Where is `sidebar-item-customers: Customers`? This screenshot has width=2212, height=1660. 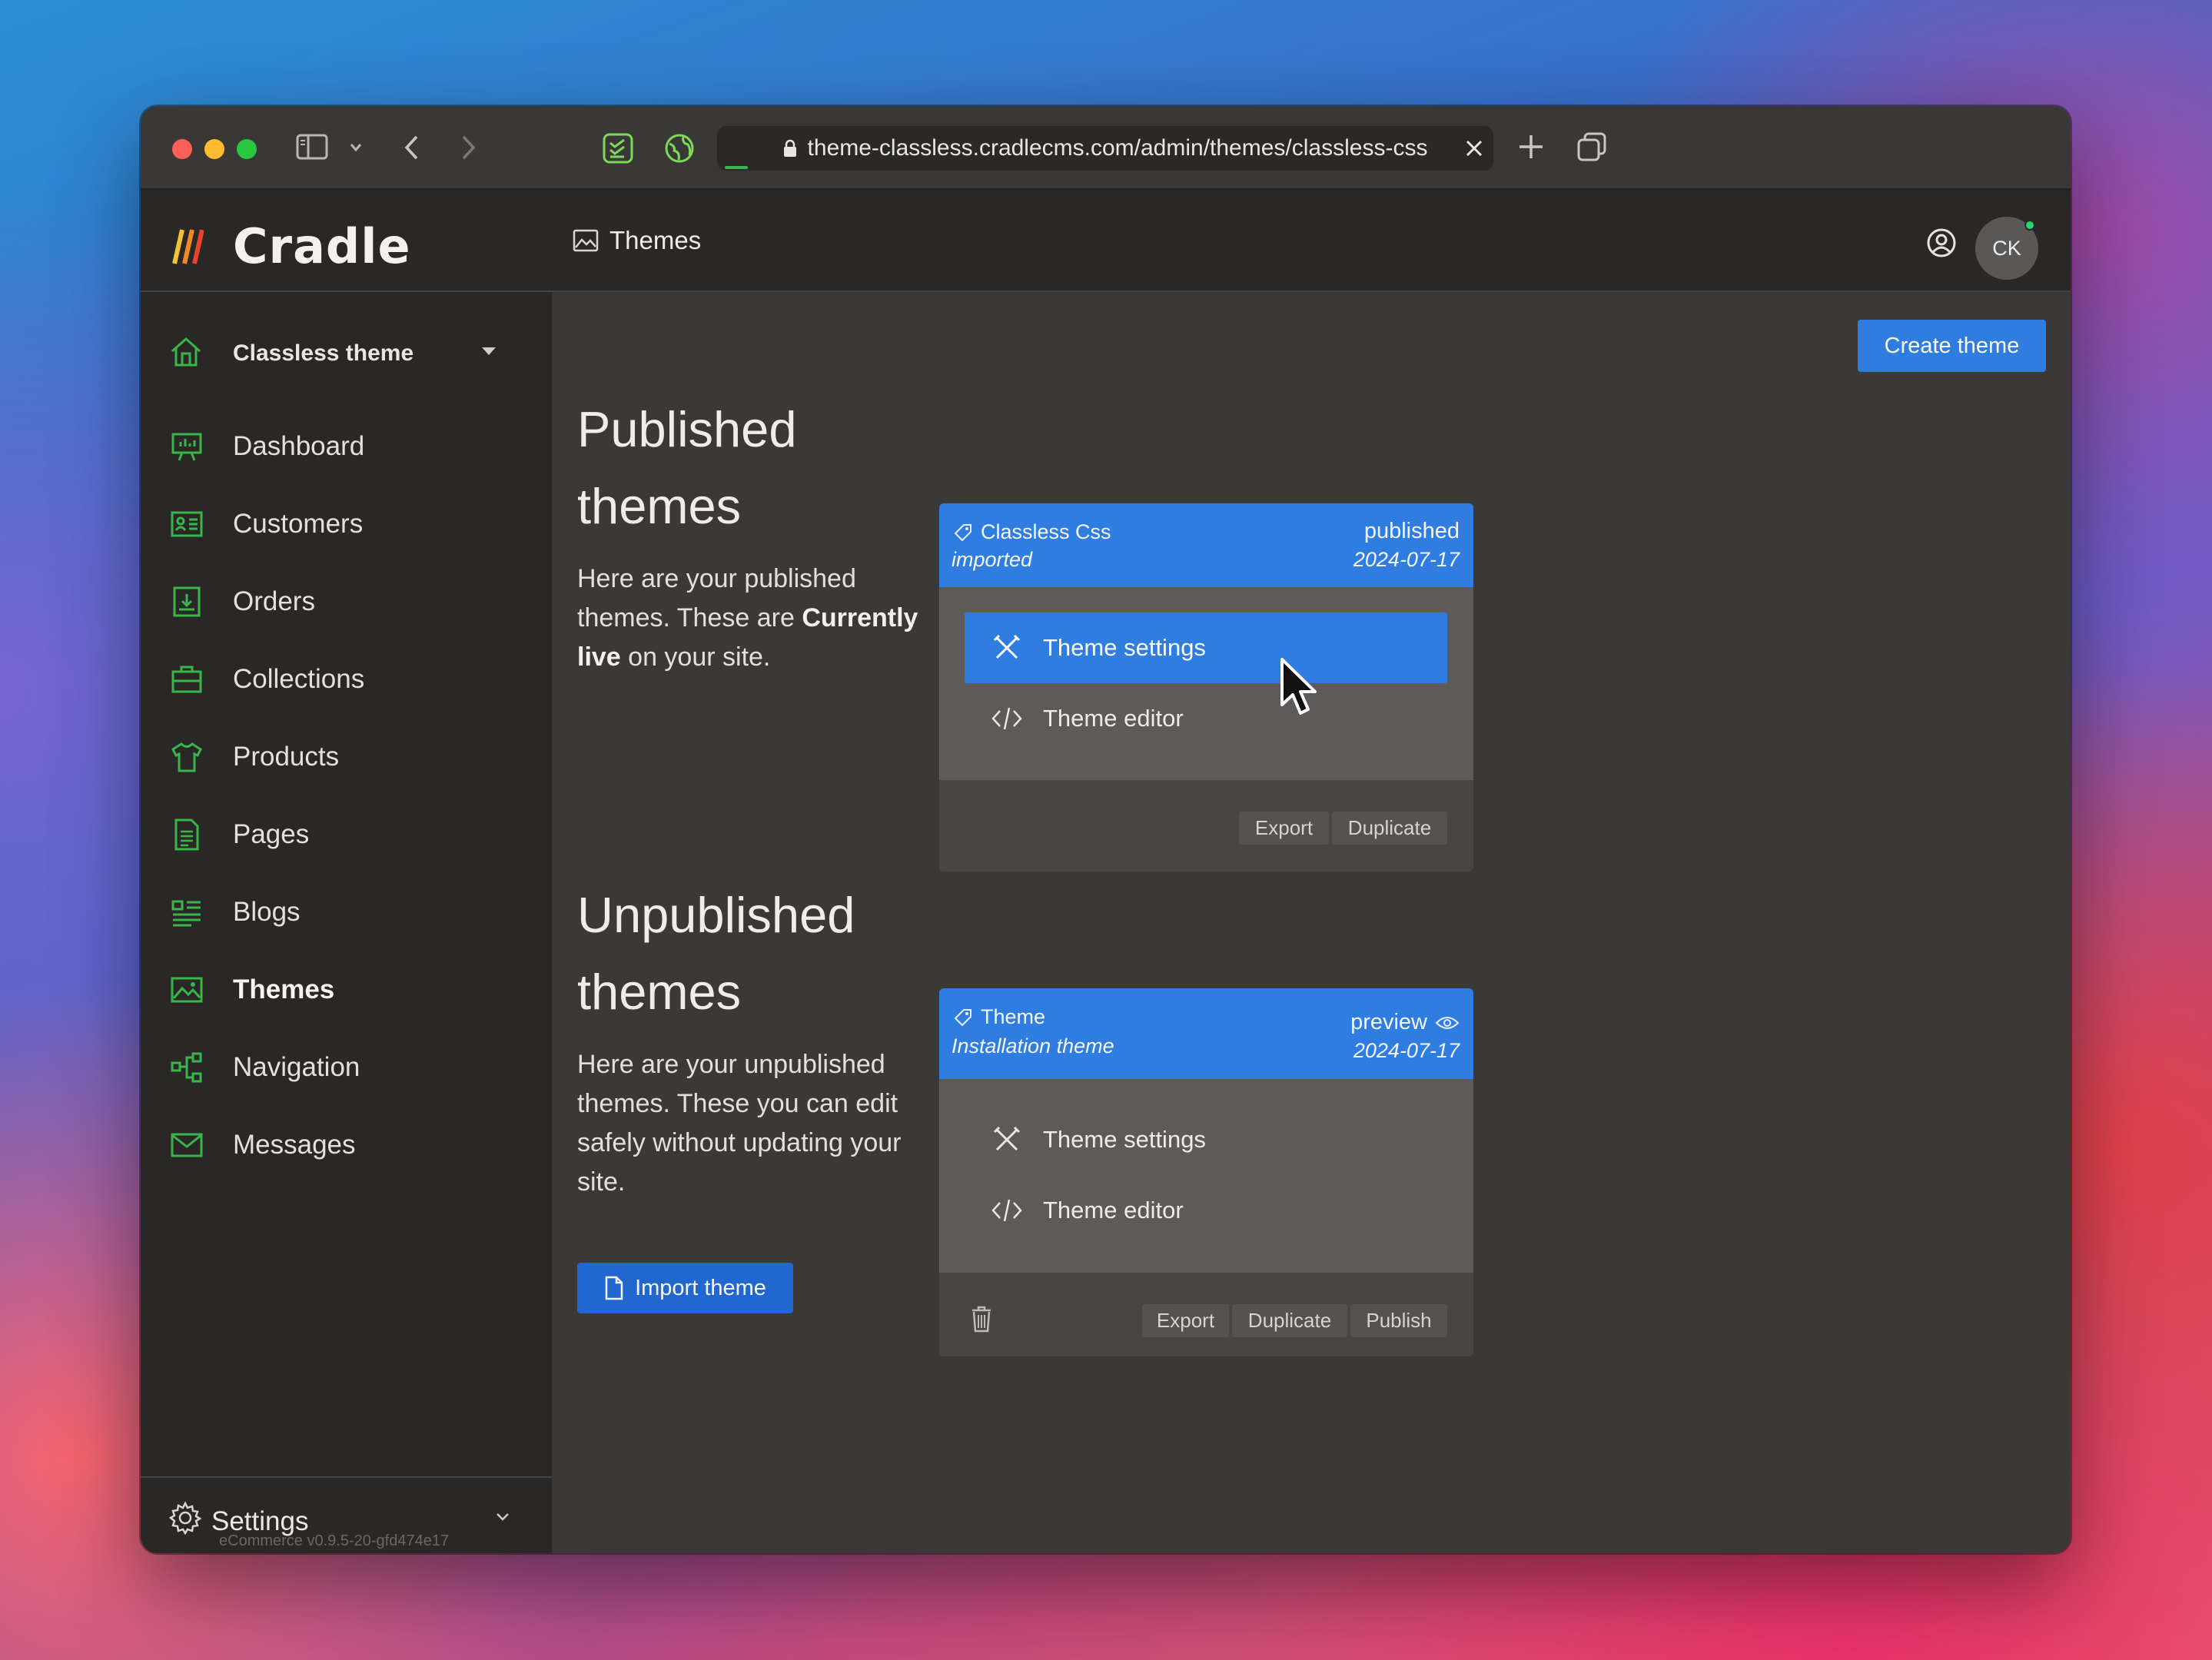
sidebar-item-customers: Customers is located at coordinates (346, 524).